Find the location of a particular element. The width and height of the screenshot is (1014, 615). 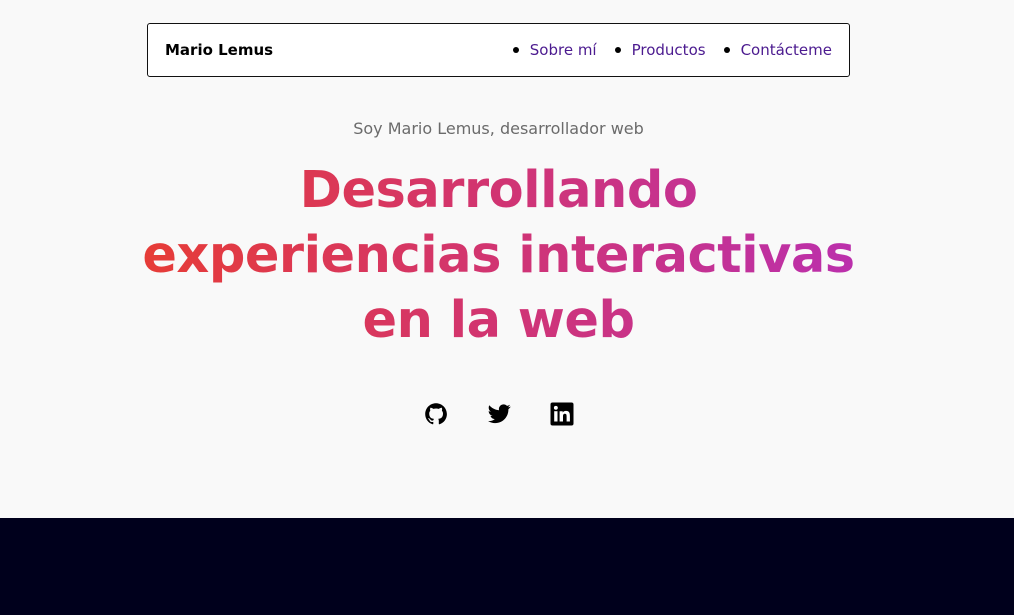

github-link is located at coordinates (436, 414).